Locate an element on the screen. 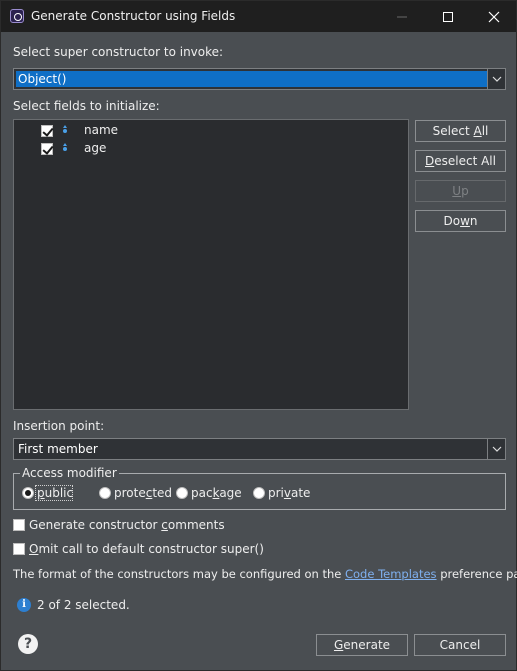 The width and height of the screenshot is (517, 671). maximize-icon is located at coordinates (448, 17).